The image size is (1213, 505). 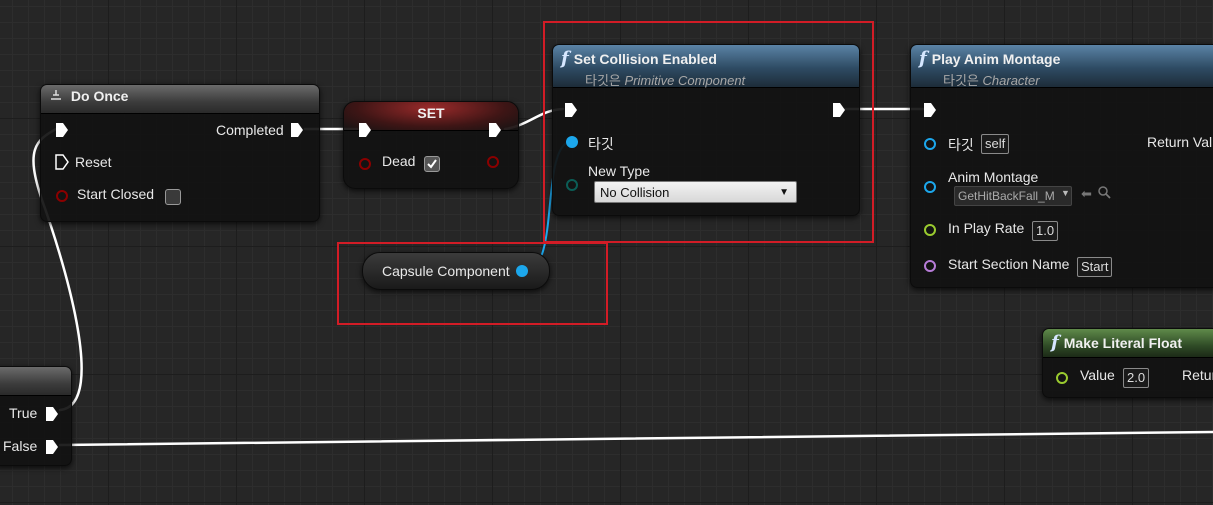 I want to click on wire-false-exec, so click(x=635, y=438).